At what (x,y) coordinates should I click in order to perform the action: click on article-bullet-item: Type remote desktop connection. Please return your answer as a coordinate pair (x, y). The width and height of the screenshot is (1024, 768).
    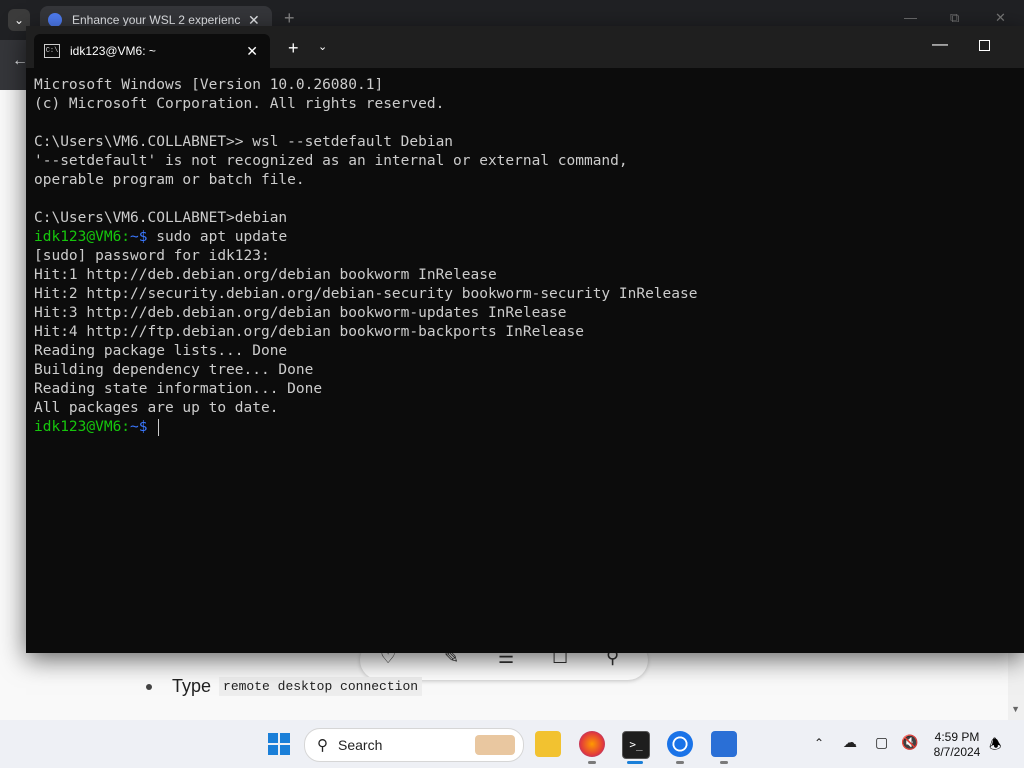
    Looking at the image, I should click on (284, 686).